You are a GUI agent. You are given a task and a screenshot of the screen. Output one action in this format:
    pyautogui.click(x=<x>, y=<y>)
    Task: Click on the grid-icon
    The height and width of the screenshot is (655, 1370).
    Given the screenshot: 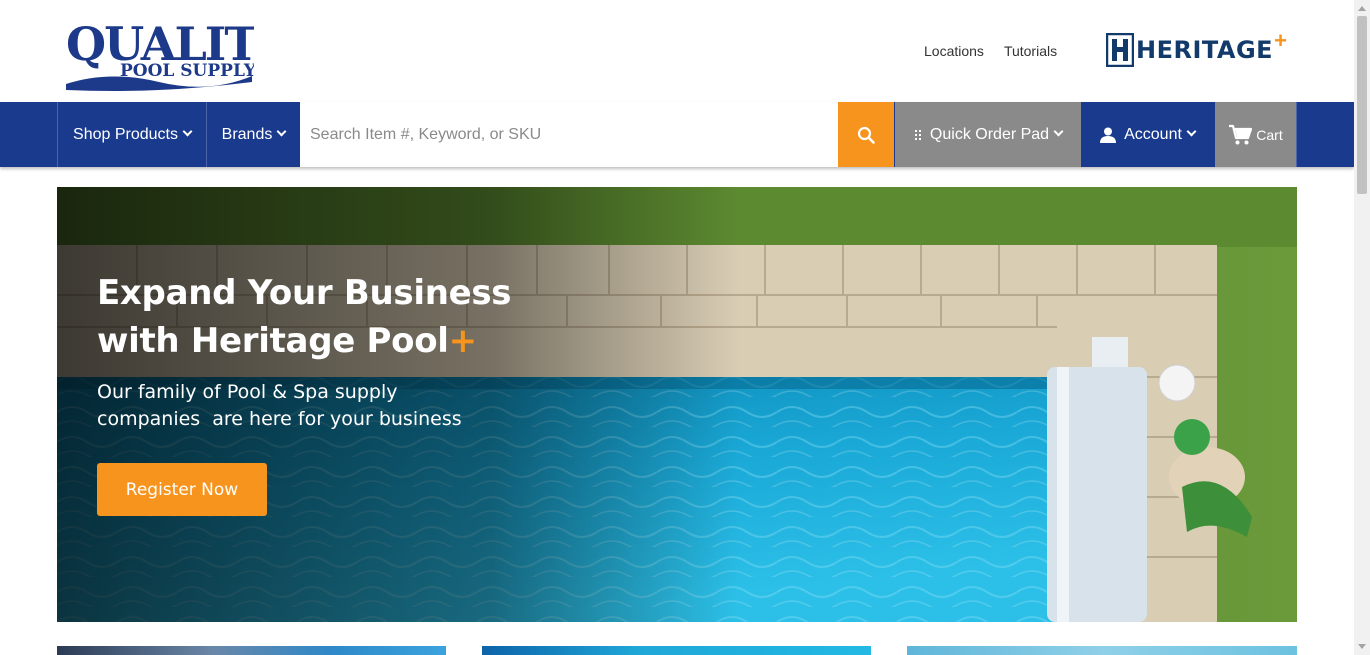 What is the action you would take?
    pyautogui.click(x=917, y=134)
    